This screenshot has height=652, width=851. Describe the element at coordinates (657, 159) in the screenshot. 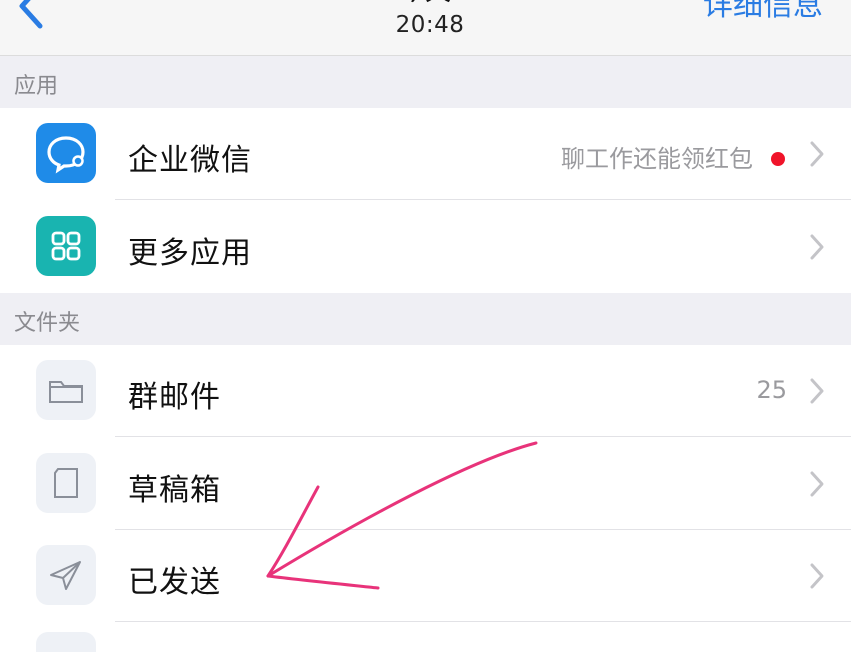

I see `promo-text: 聊工作还能领红包` at that location.